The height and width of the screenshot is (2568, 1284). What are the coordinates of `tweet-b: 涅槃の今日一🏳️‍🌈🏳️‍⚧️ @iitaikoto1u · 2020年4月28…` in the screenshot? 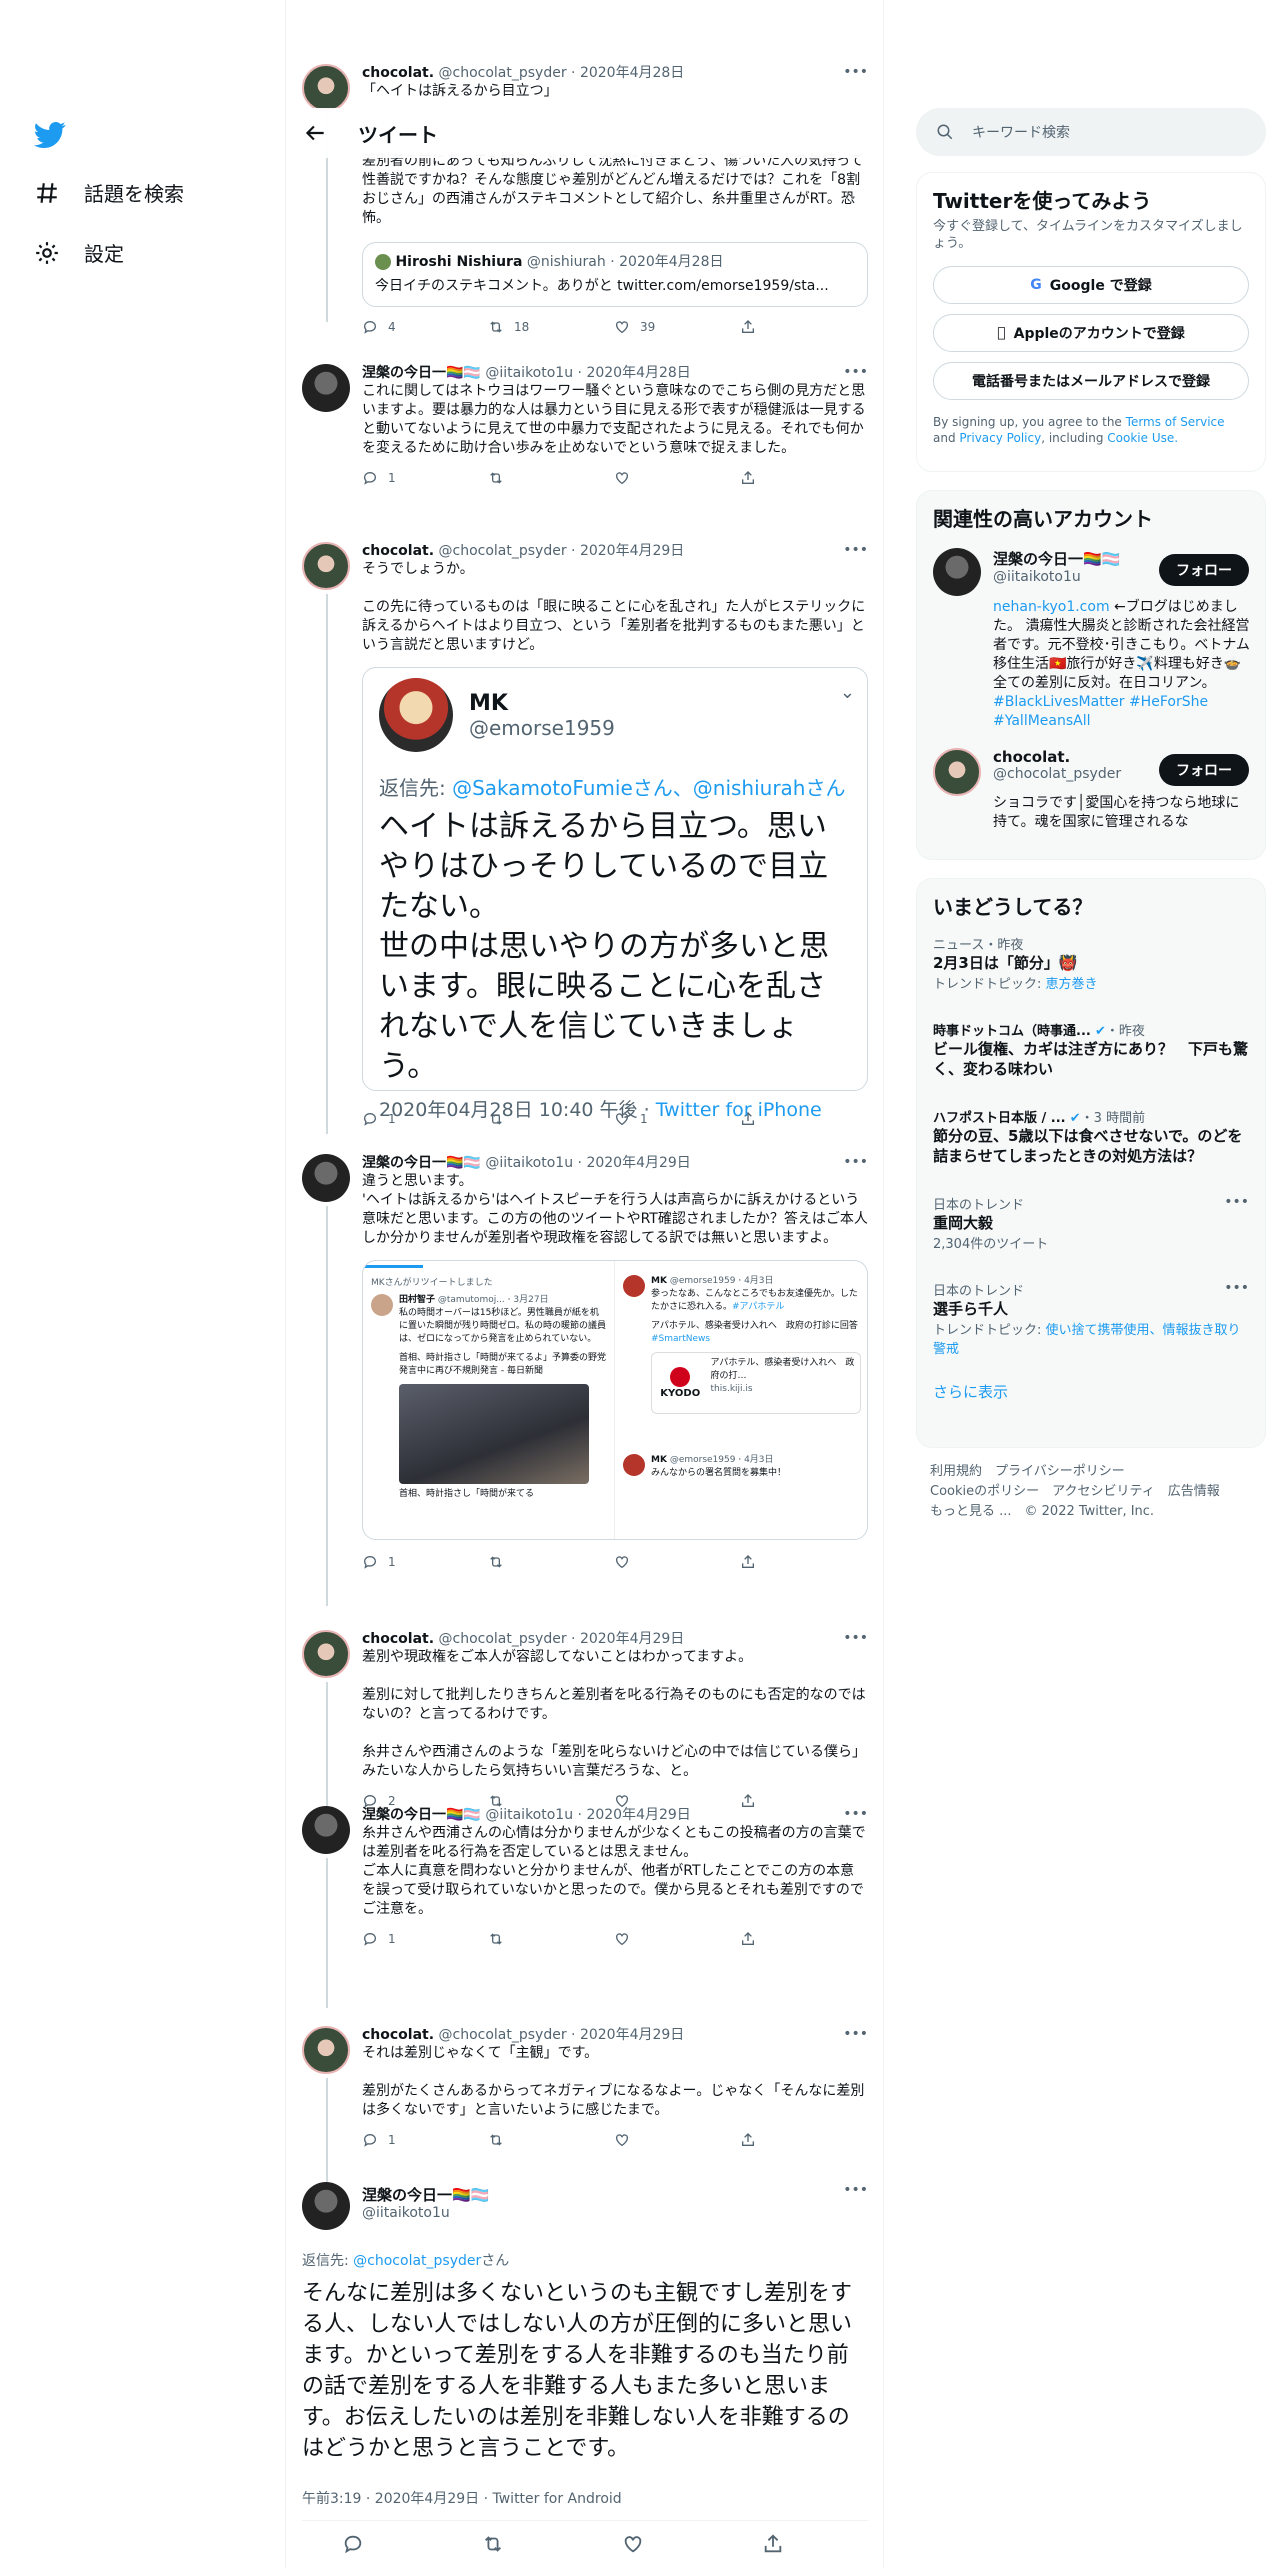 It's located at (585, 444).